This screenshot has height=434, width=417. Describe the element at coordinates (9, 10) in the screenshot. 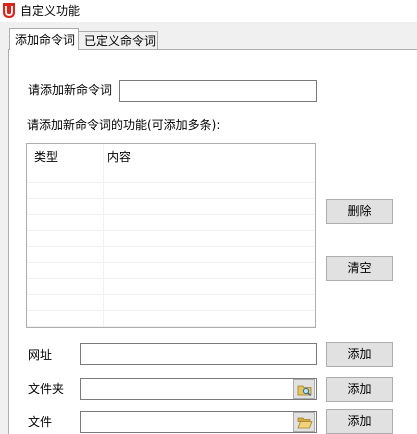

I see `app-logo-icon` at that location.